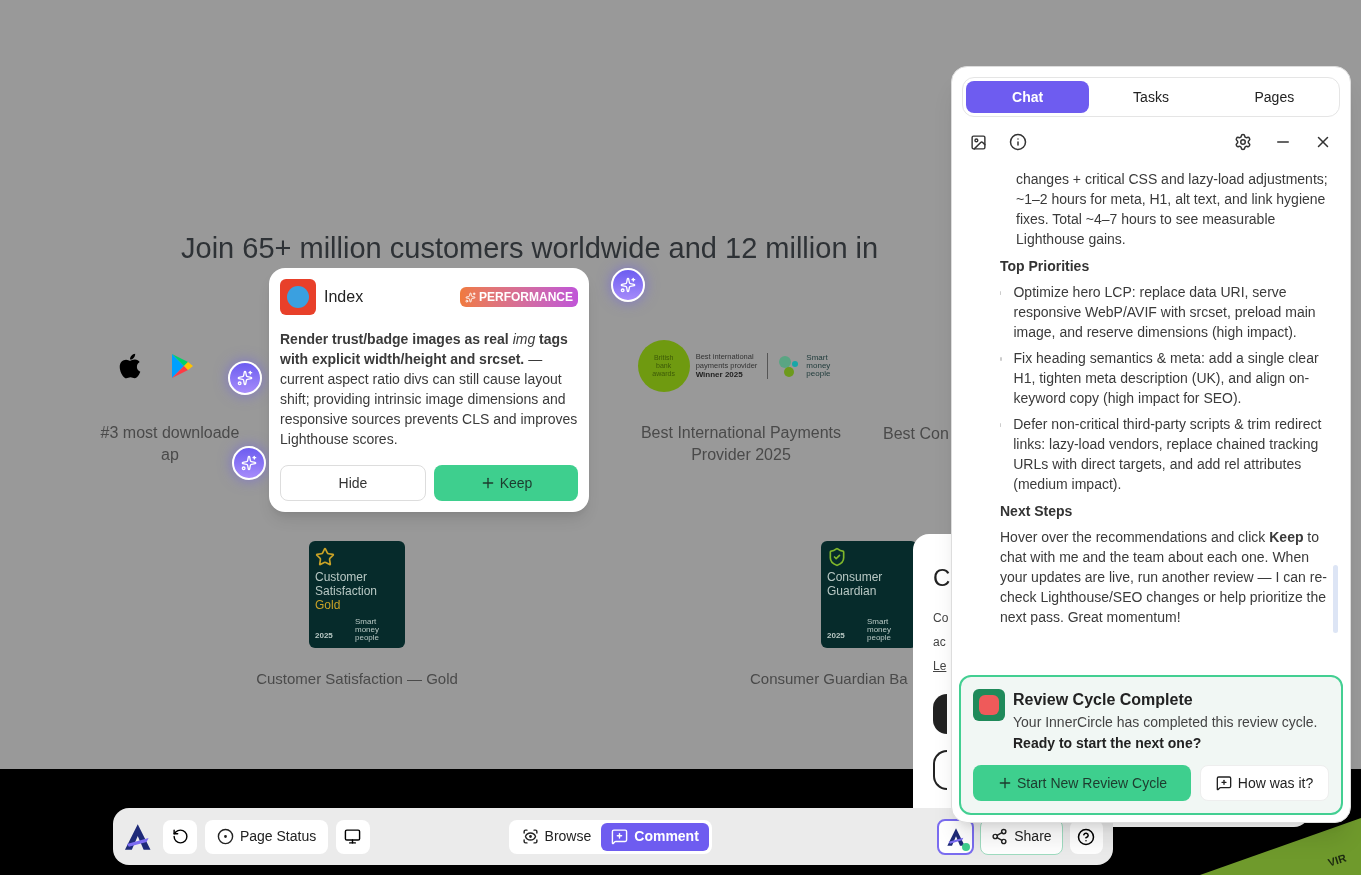 The width and height of the screenshot is (1361, 875). I want to click on page-status-button: Page Status, so click(266, 836).